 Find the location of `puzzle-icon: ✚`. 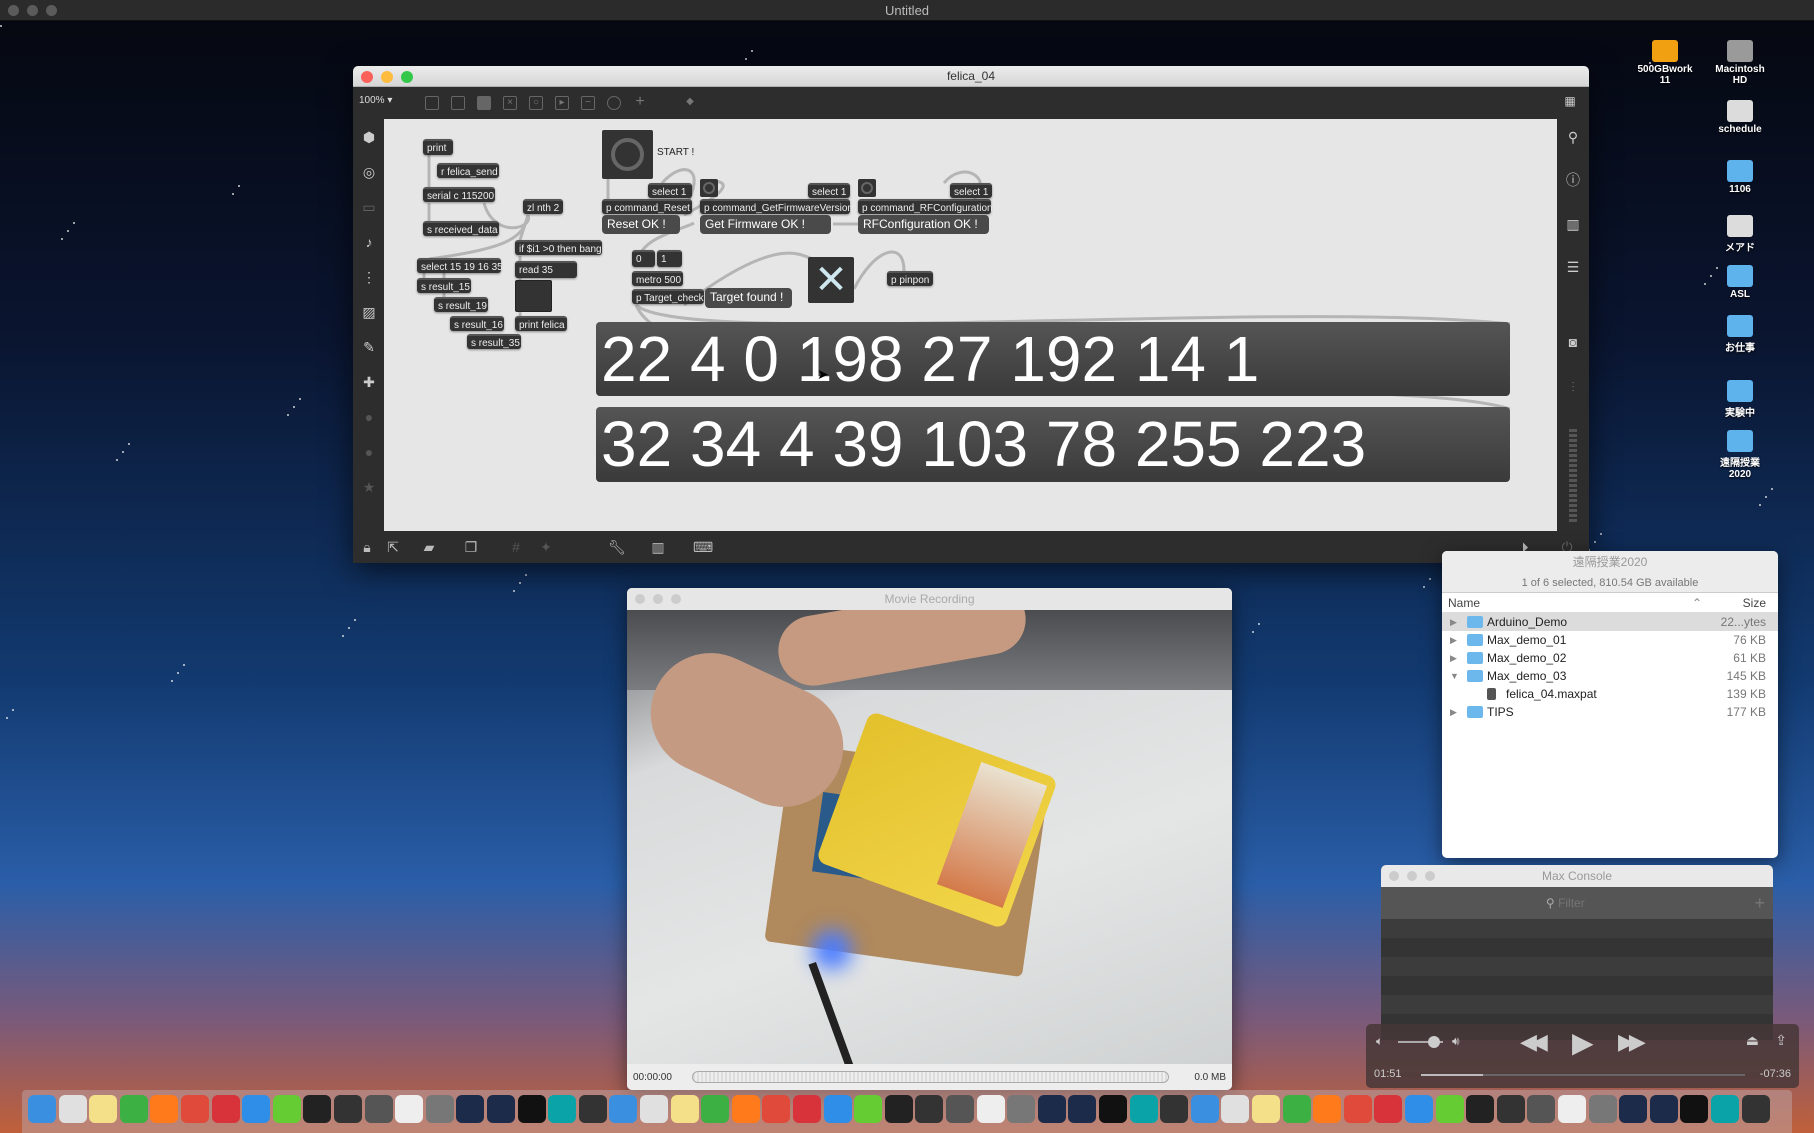

puzzle-icon: ✚ is located at coordinates (369, 382).